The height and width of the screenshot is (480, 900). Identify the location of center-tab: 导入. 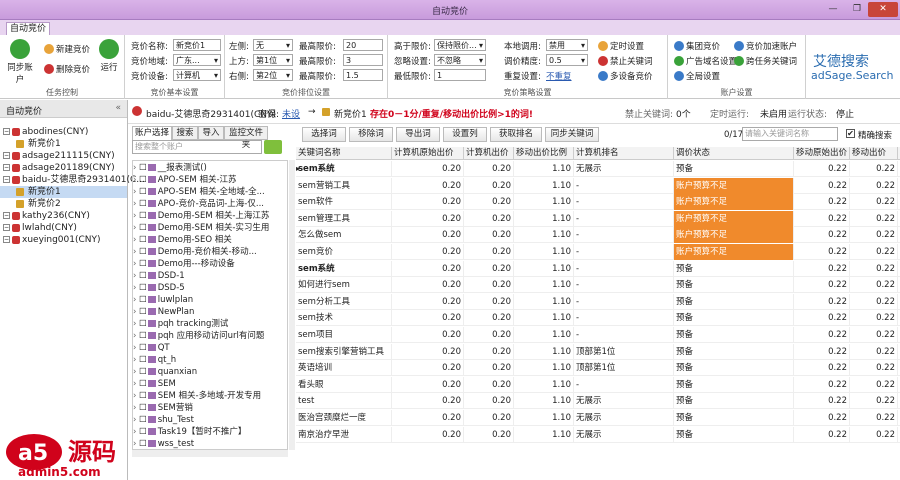
(211, 133).